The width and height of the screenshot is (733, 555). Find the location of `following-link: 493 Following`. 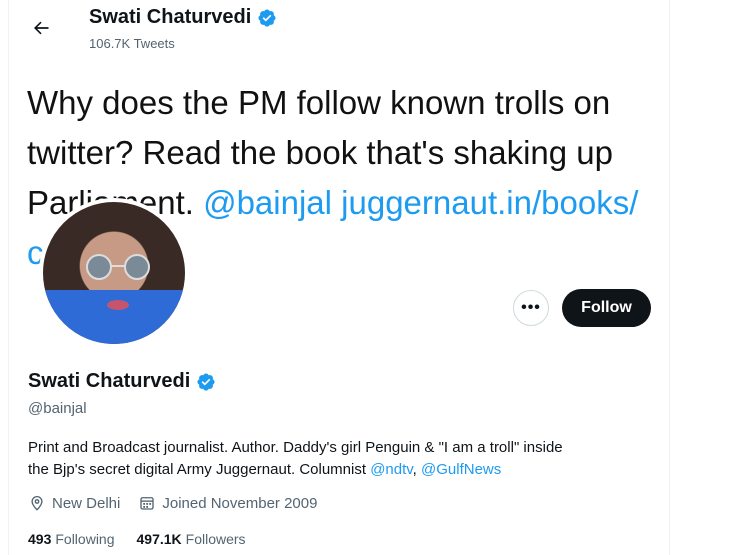

following-link: 493 Following is located at coordinates (71, 539).